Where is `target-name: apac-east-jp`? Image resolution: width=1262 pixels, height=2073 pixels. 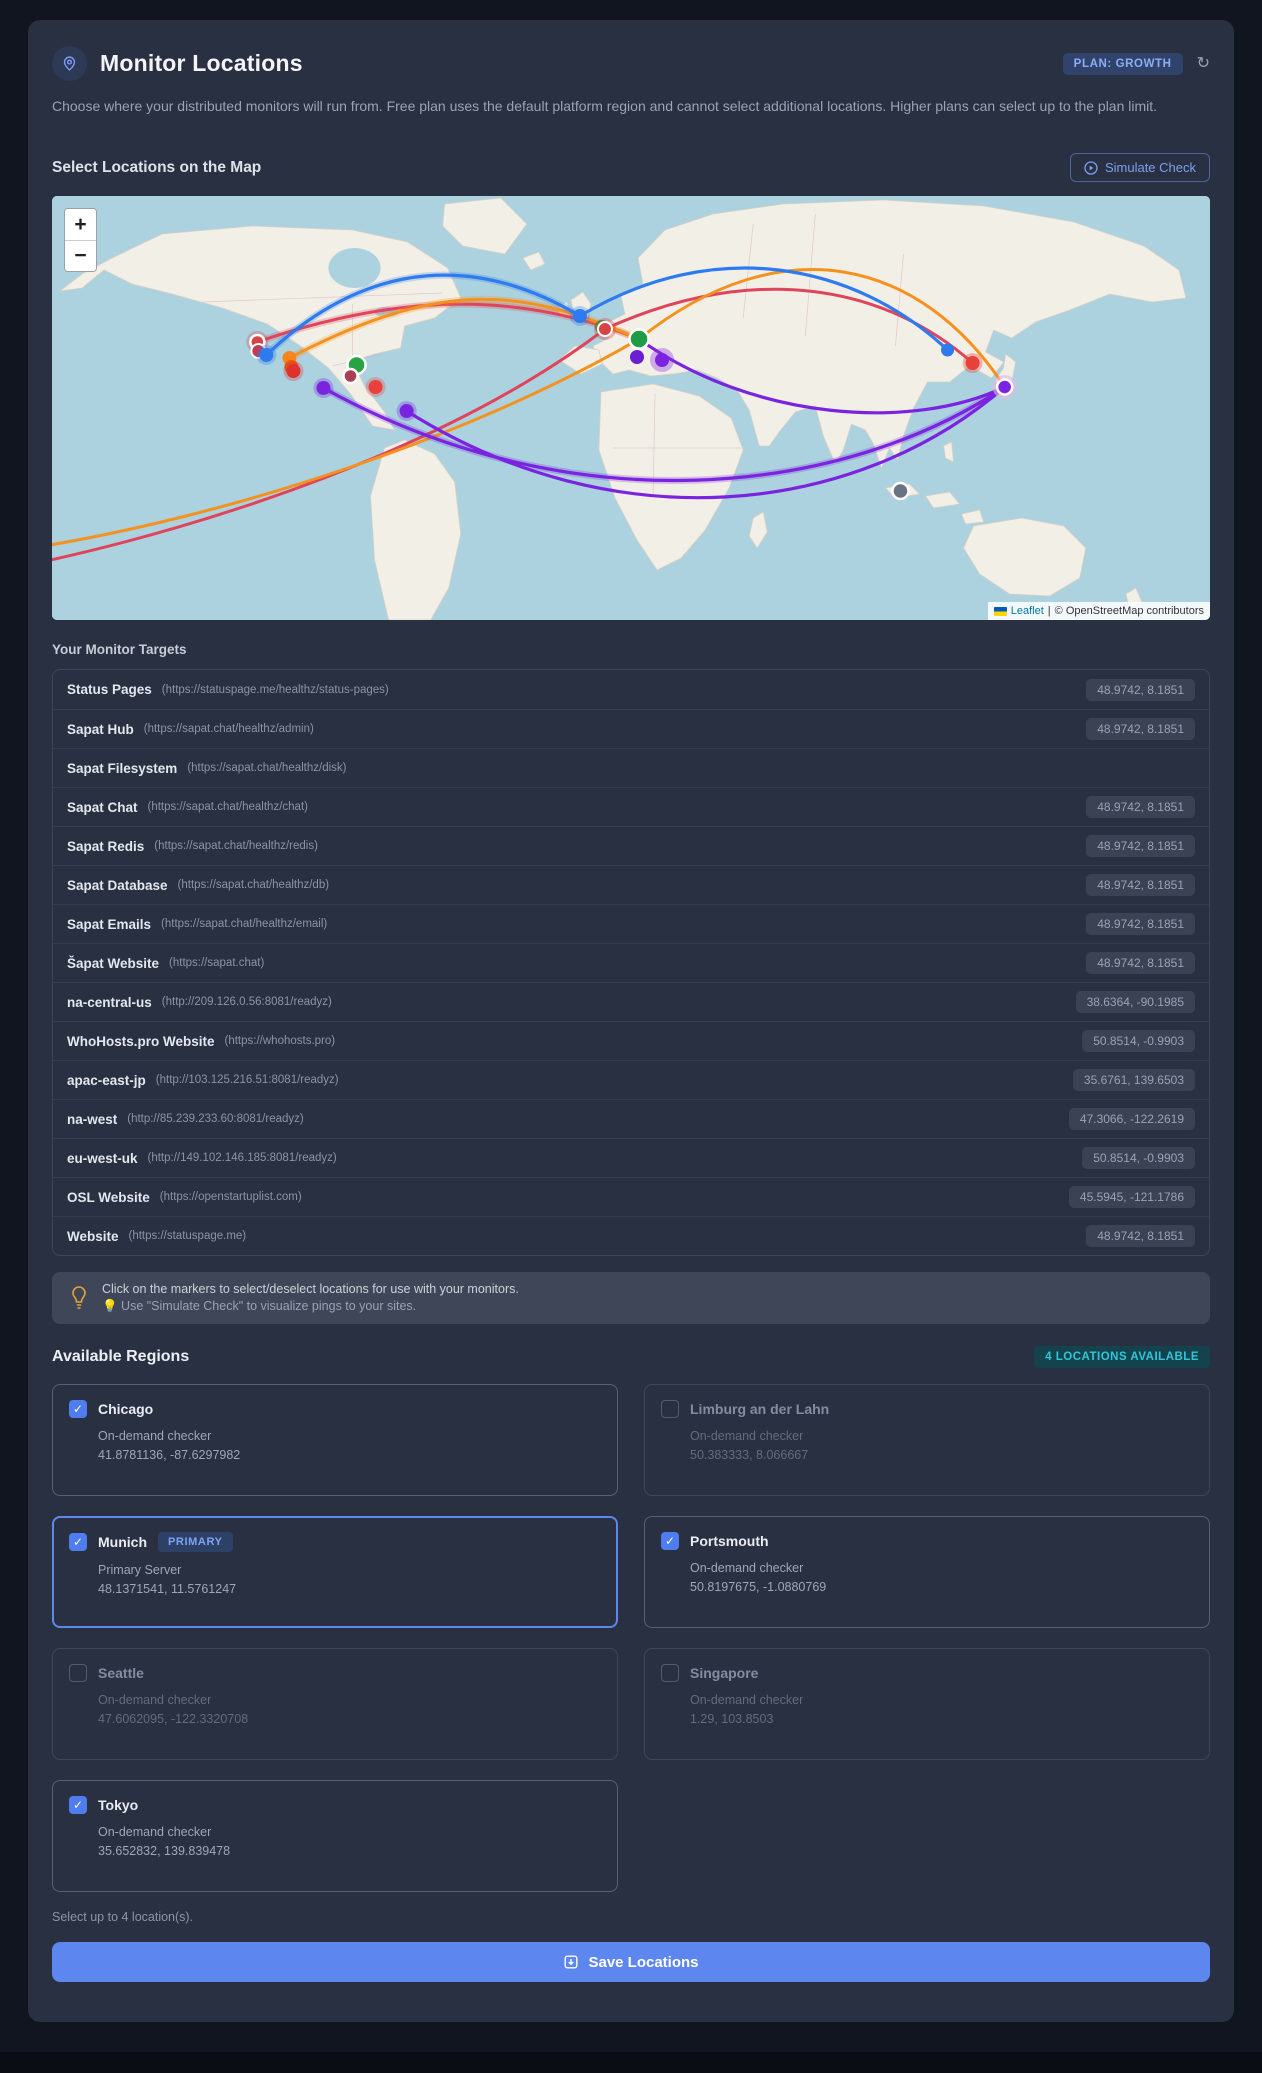
target-name: apac-east-jp is located at coordinates (106, 1080).